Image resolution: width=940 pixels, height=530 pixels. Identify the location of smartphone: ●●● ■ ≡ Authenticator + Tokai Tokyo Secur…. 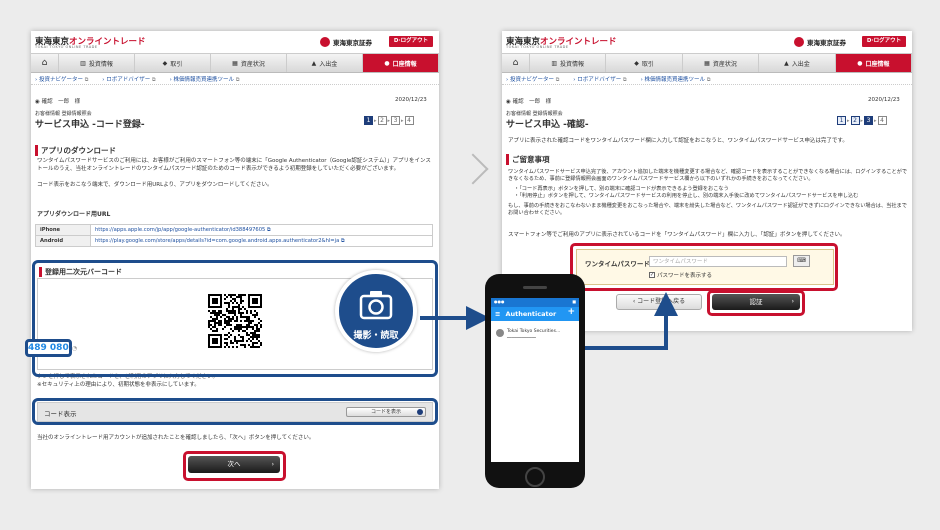
(535, 381).